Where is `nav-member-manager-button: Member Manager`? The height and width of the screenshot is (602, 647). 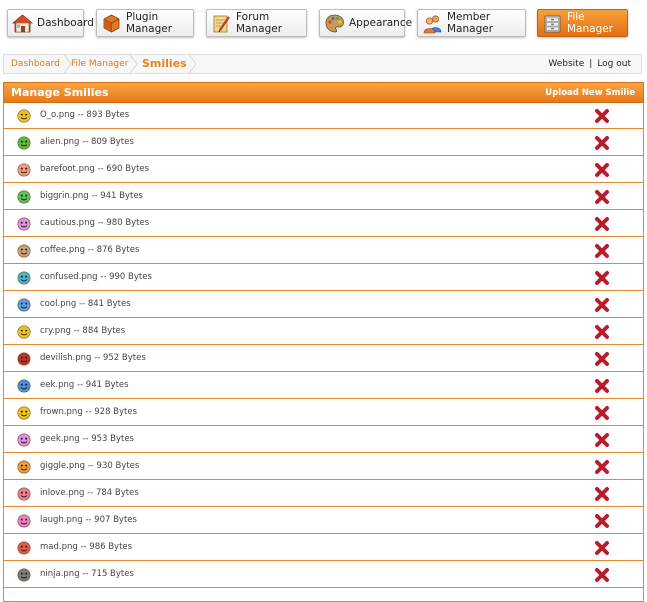
nav-member-manager-button: Member Manager is located at coordinates (471, 23).